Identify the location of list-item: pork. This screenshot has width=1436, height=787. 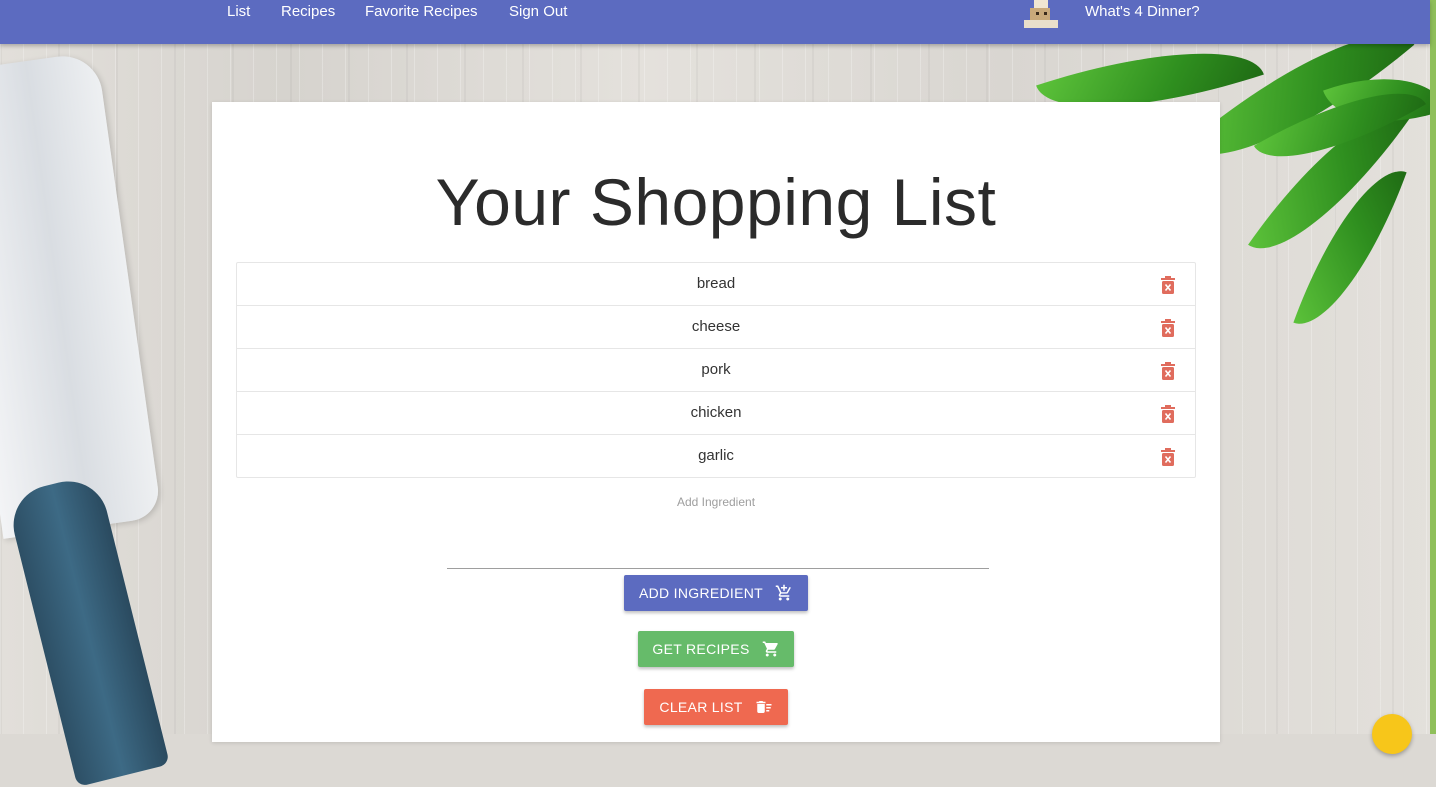
(716, 370).